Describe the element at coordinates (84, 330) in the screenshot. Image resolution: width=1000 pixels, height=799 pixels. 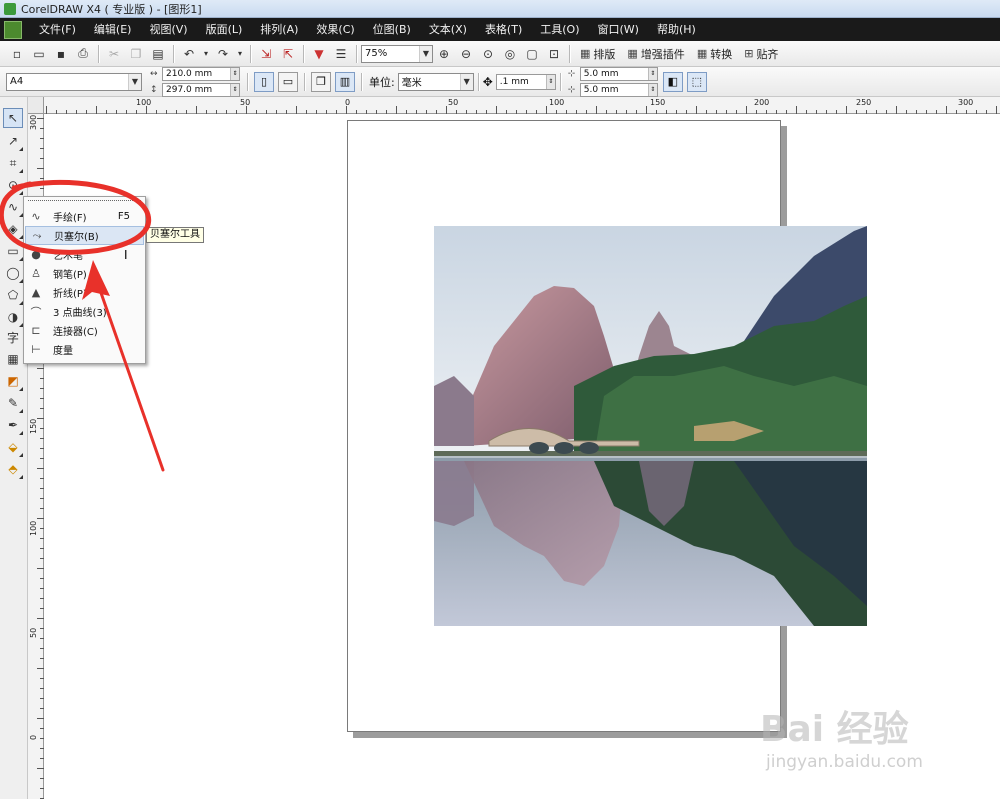
I see `flyout-item-connector: ⊏ 连接器(C)` at that location.